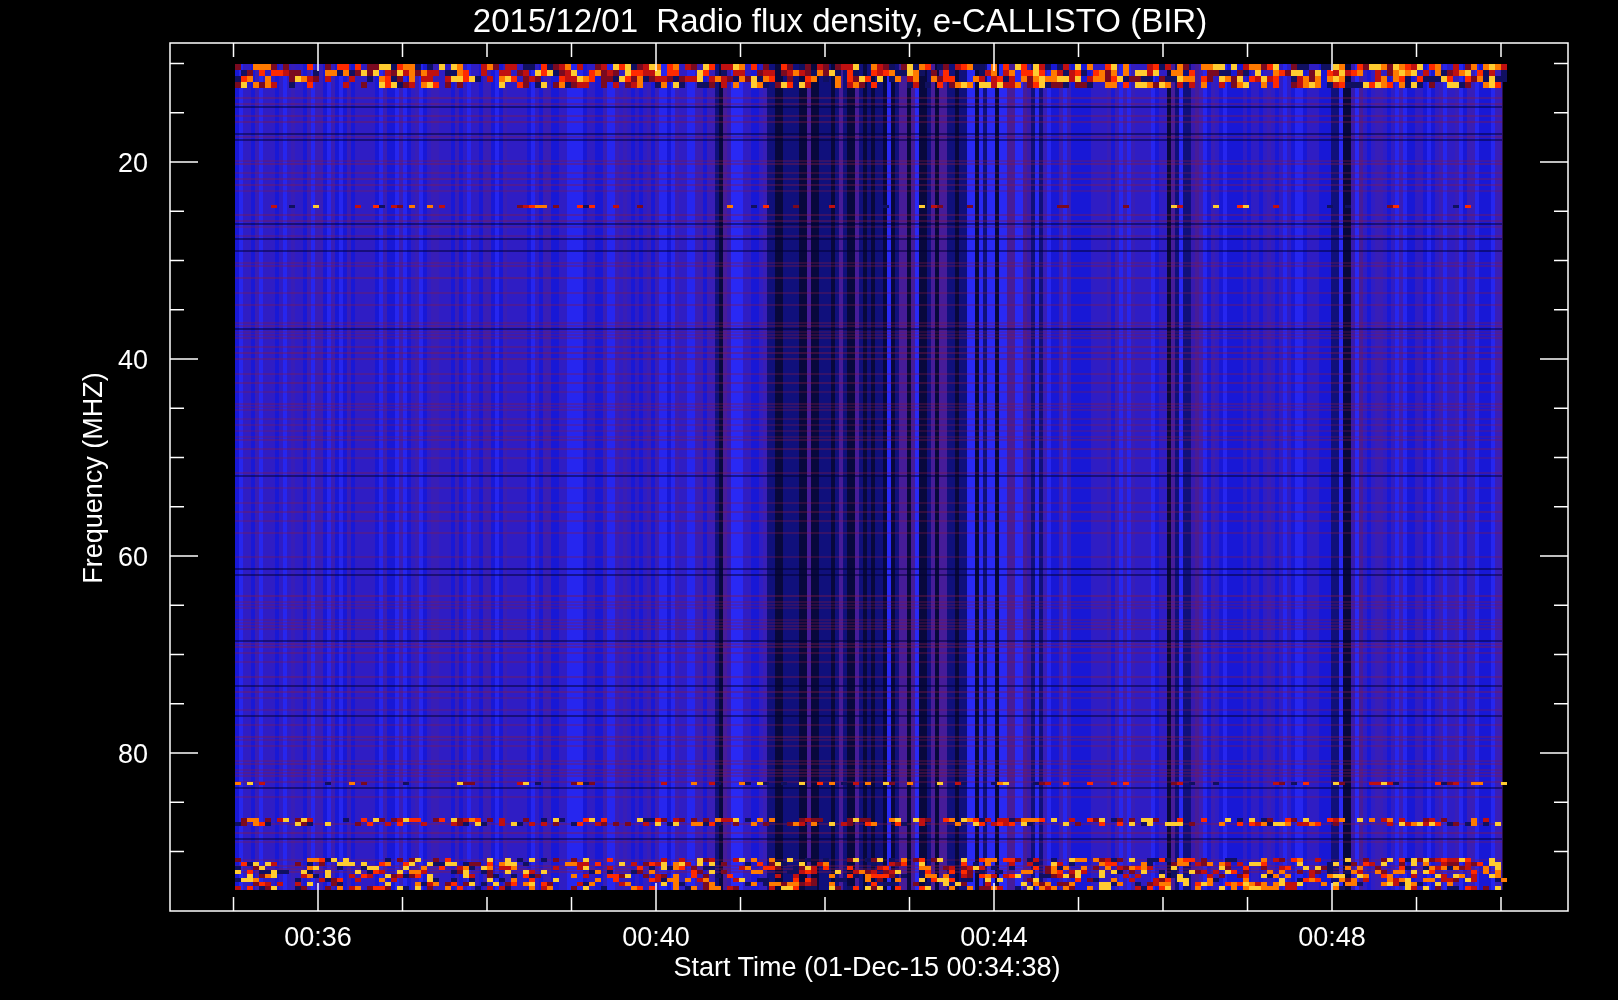 Image resolution: width=1618 pixels, height=1000 pixels. I want to click on y-tick-label: 60, so click(132, 557).